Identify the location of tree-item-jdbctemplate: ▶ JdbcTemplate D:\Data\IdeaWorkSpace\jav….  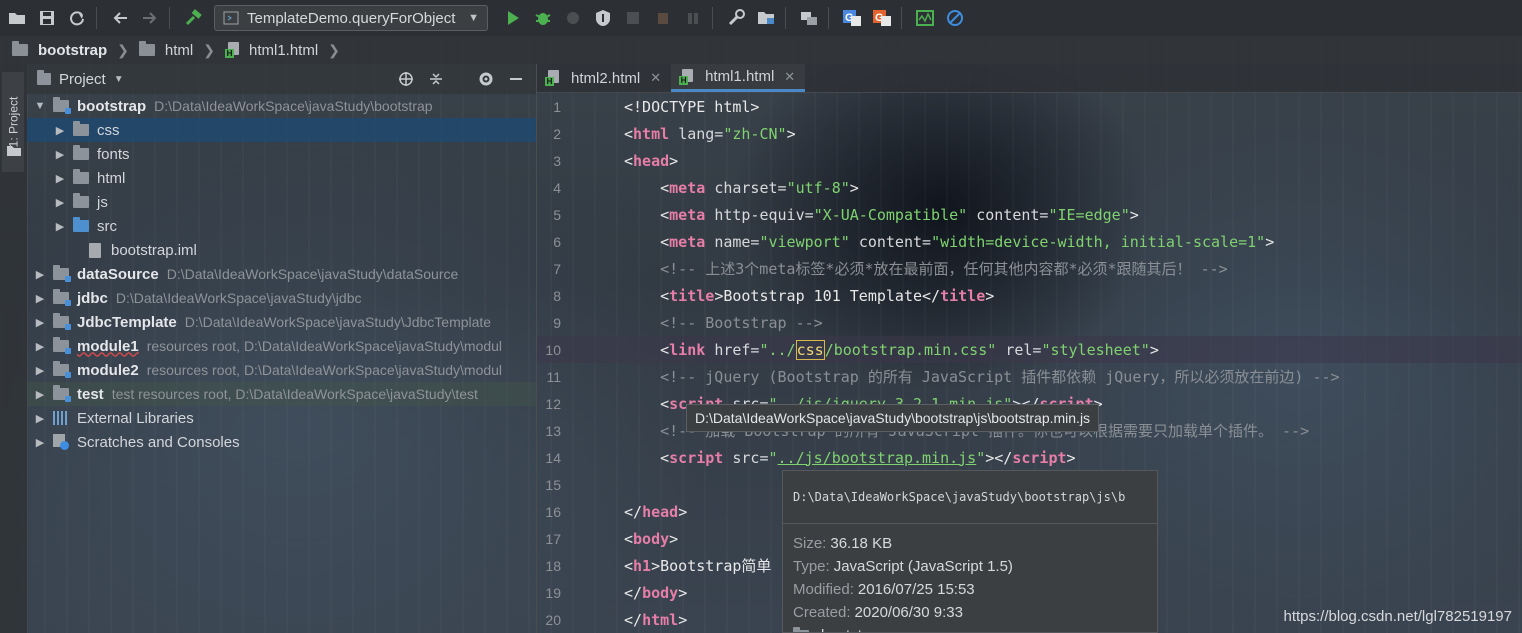
(281, 322).